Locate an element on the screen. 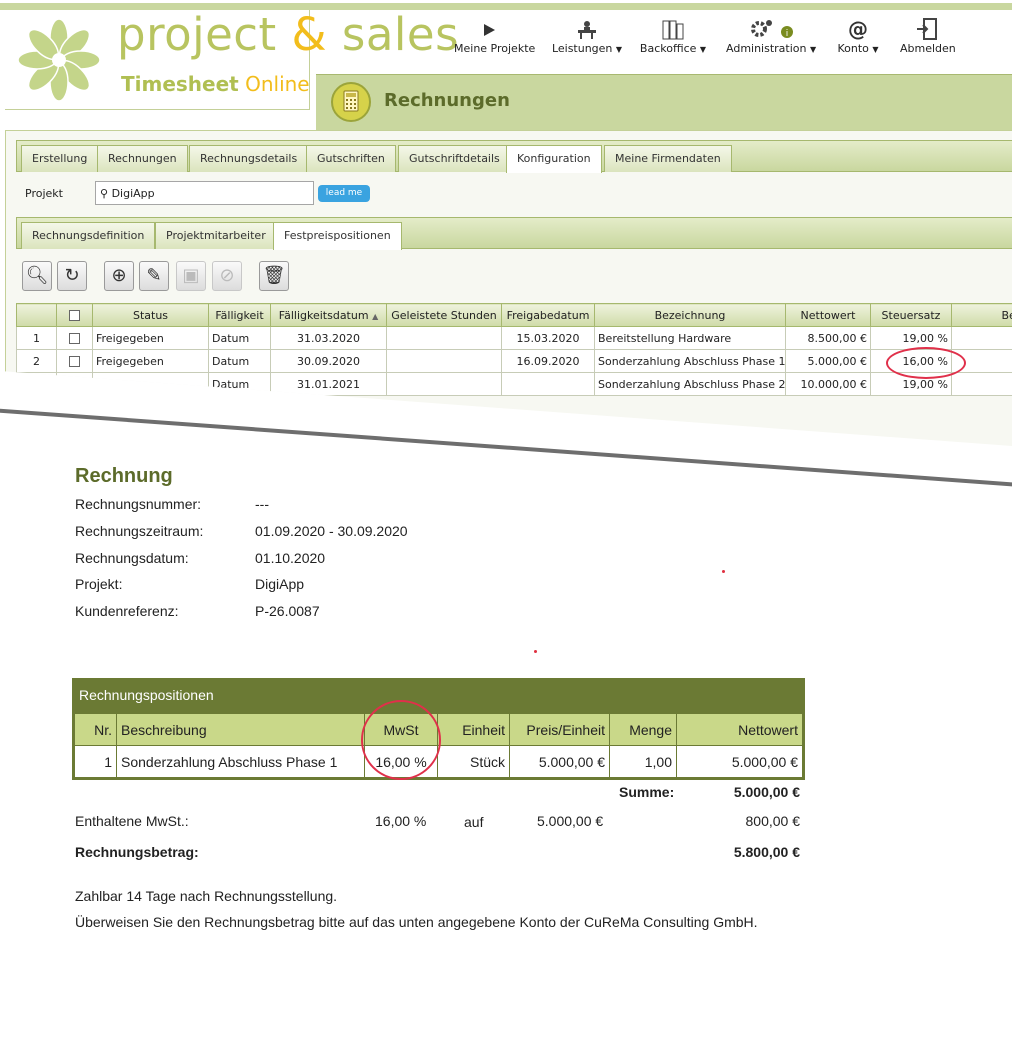 The height and width of the screenshot is (1058, 1012). highlight-circle-mwst is located at coordinates (401, 740).